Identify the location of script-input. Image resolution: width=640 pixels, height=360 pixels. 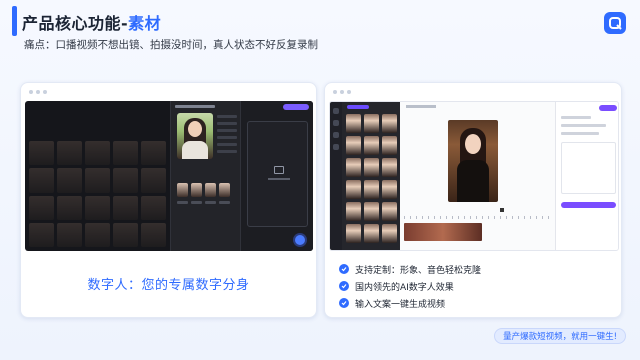
(588, 168).